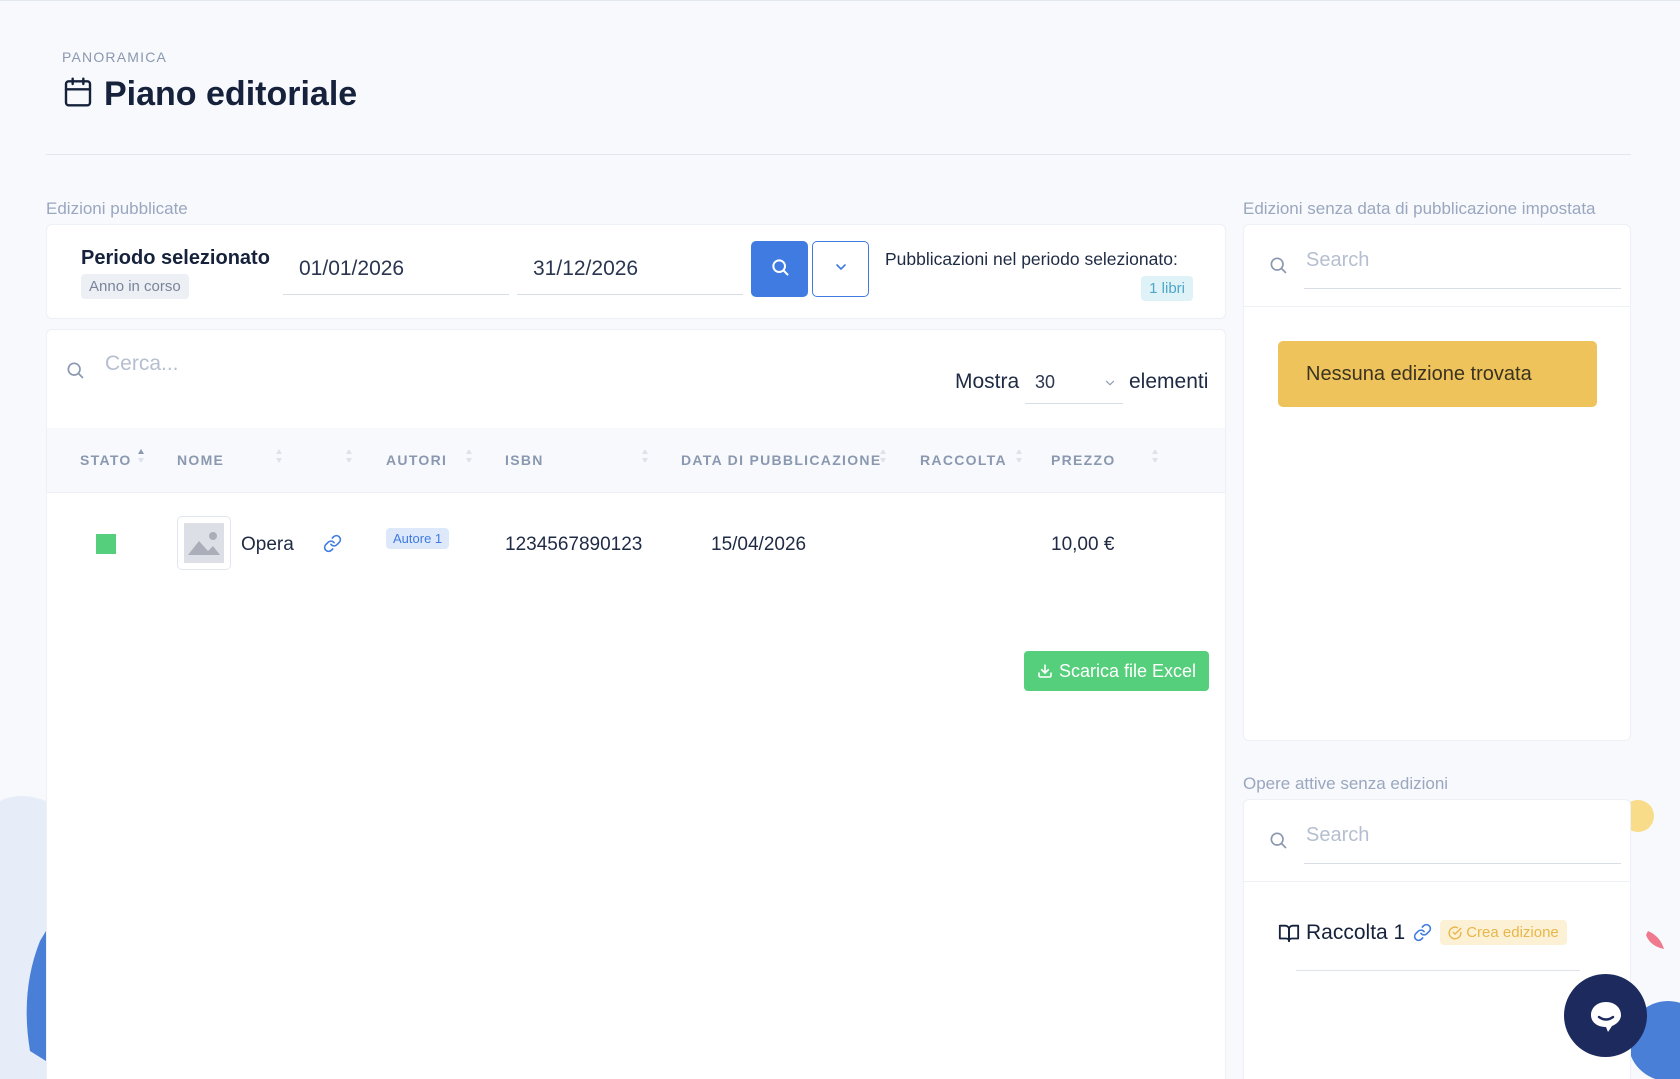  Describe the element at coordinates (117, 208) in the screenshot. I see `published-section-label: Edizioni pubblicate` at that location.